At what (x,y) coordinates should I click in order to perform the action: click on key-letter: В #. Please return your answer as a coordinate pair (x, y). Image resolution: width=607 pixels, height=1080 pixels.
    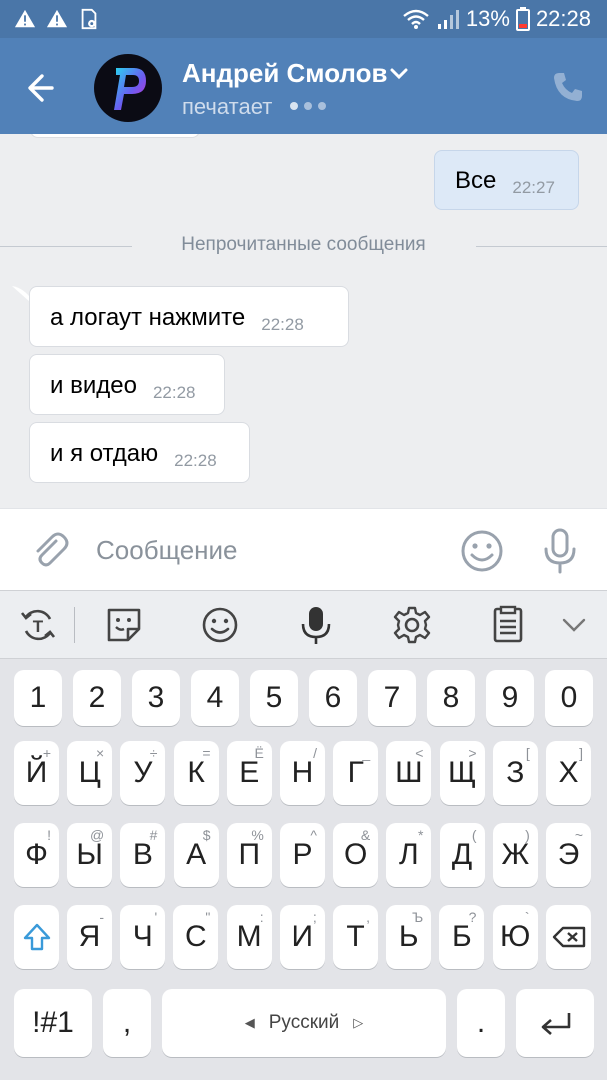
    Looking at the image, I should click on (143, 855).